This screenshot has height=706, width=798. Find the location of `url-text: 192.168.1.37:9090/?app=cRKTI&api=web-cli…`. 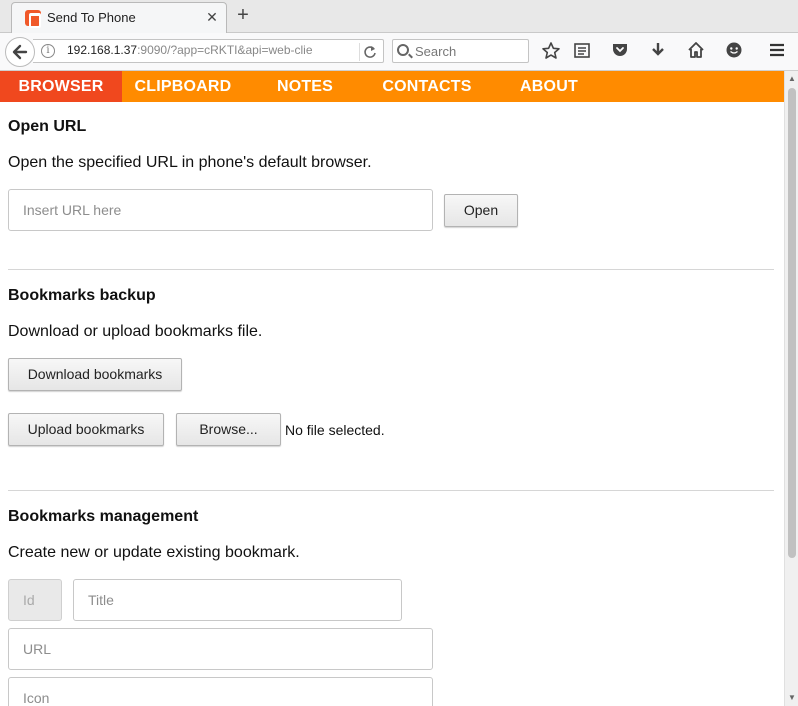

url-text: 192.168.1.37:9090/?app=cRKTI&api=web-cli… is located at coordinates (209, 50).